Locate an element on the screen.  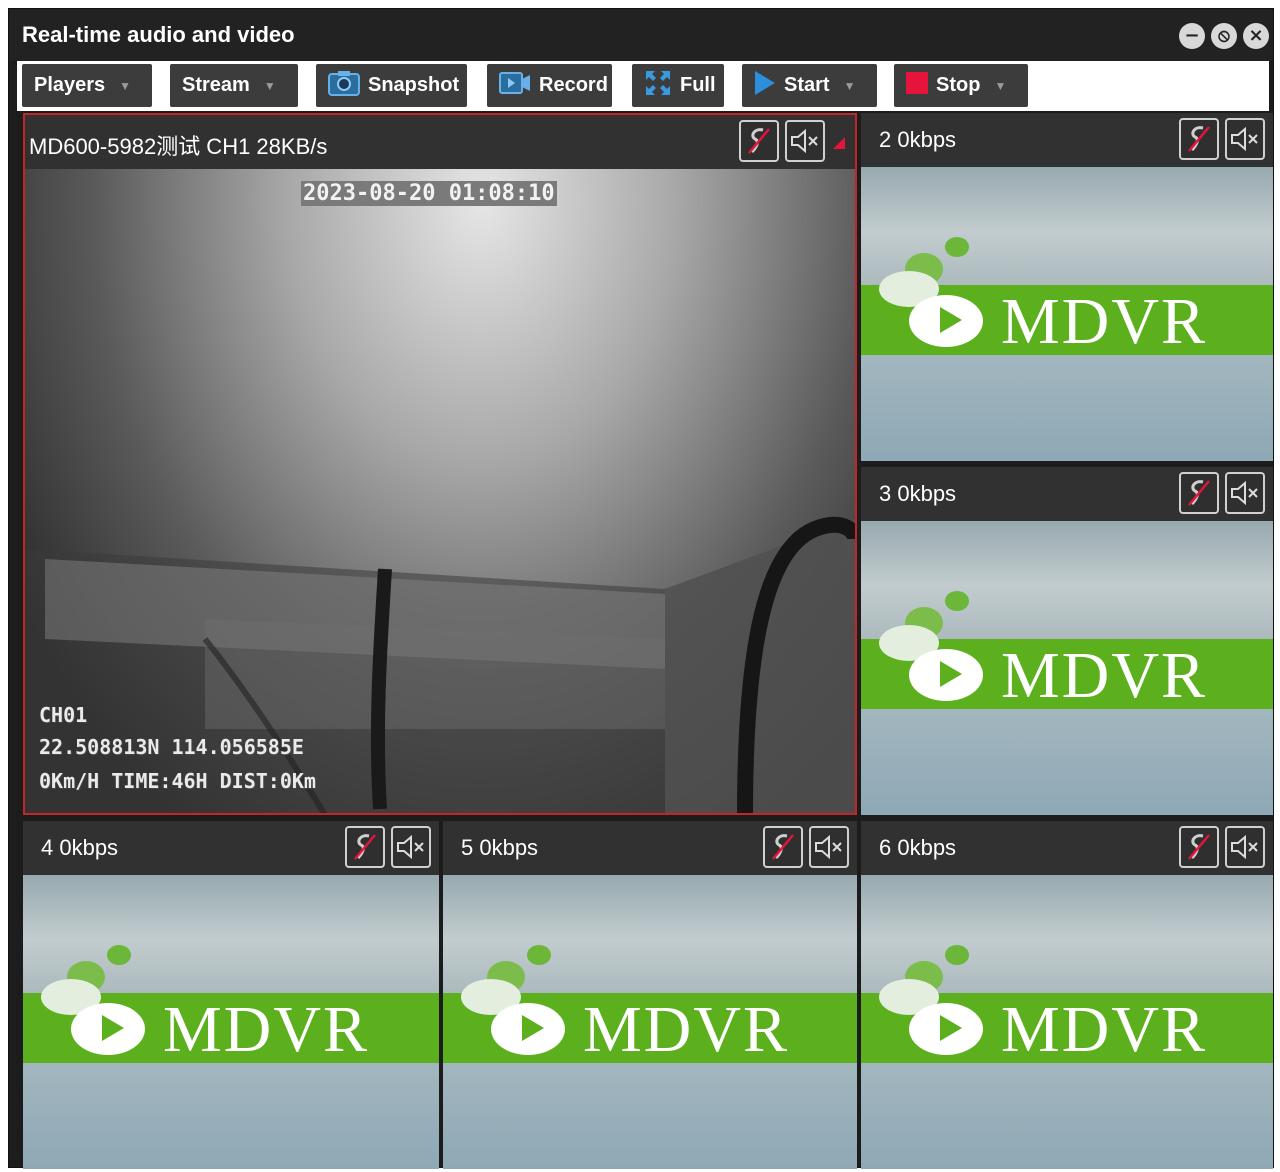
snapshot-label: Snapshot is located at coordinates (414, 85).